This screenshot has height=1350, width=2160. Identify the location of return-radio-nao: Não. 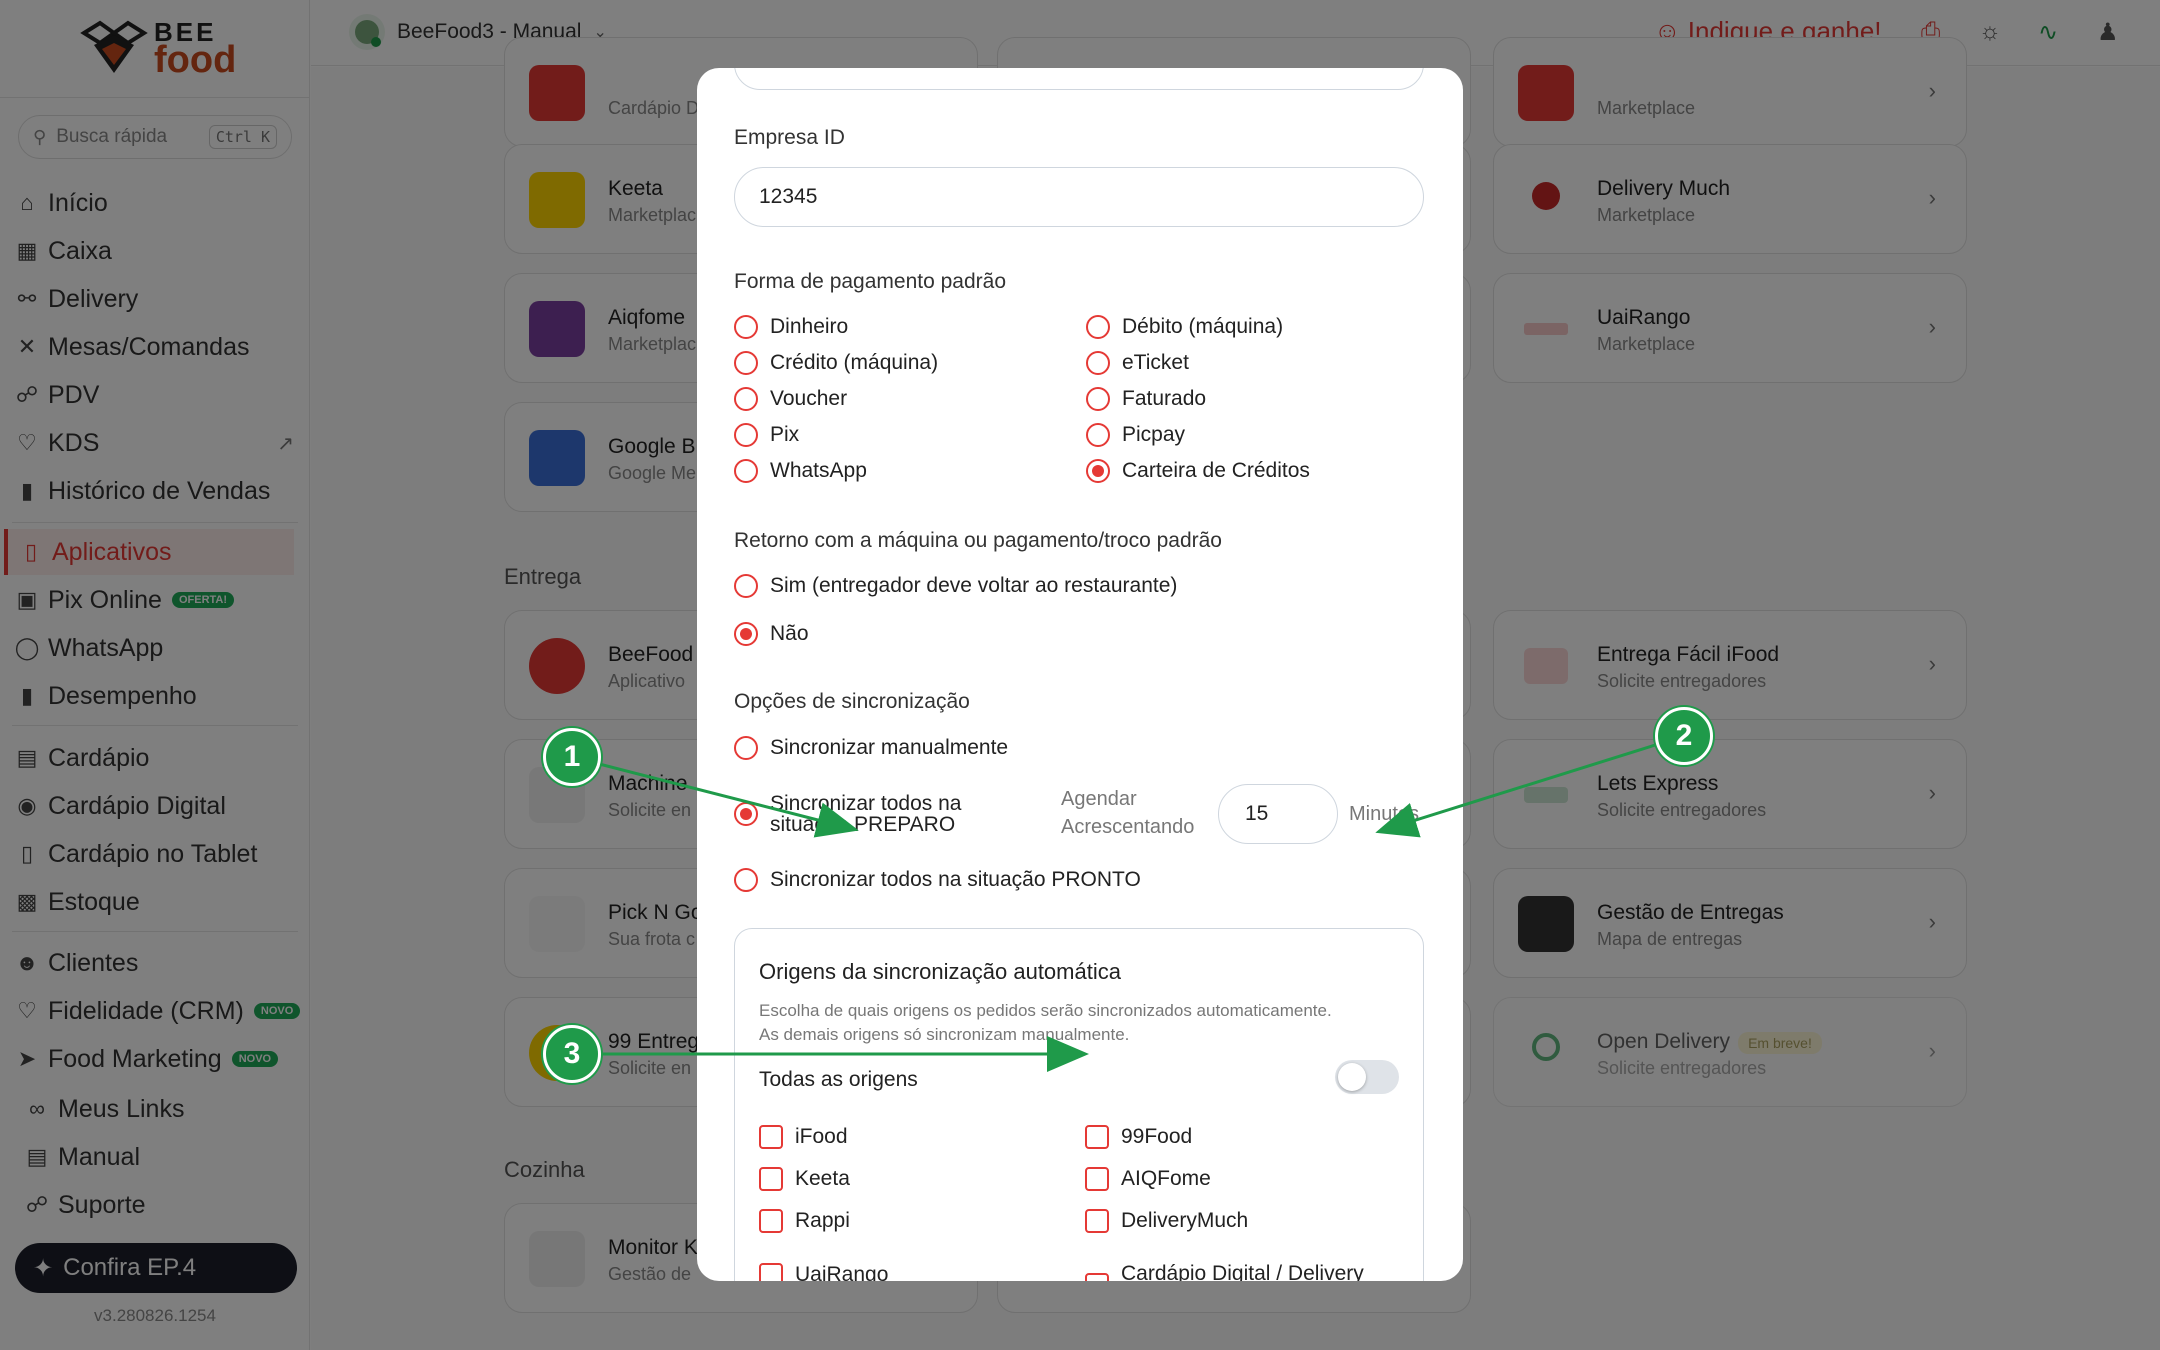
(771, 634).